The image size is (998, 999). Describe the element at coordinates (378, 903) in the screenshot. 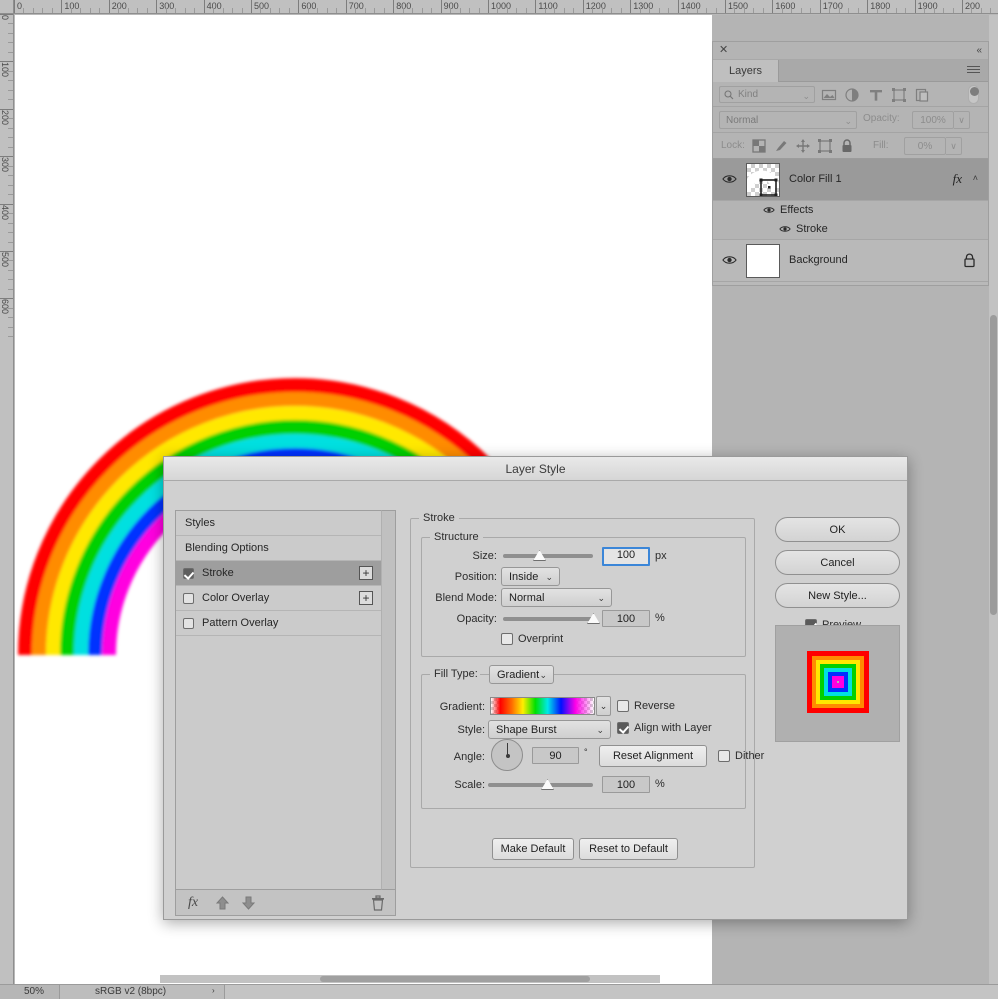

I see `delete-trash-icon` at that location.